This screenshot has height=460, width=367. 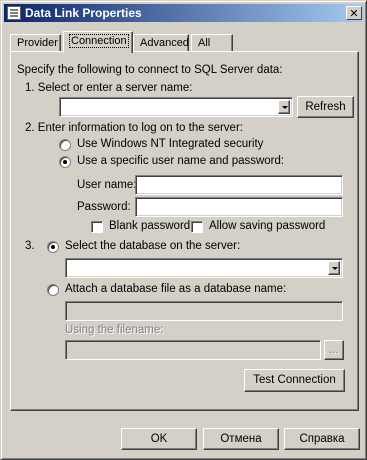 What do you see at coordinates (104, 207) in the screenshot?
I see `password-label: Password:` at bounding box center [104, 207].